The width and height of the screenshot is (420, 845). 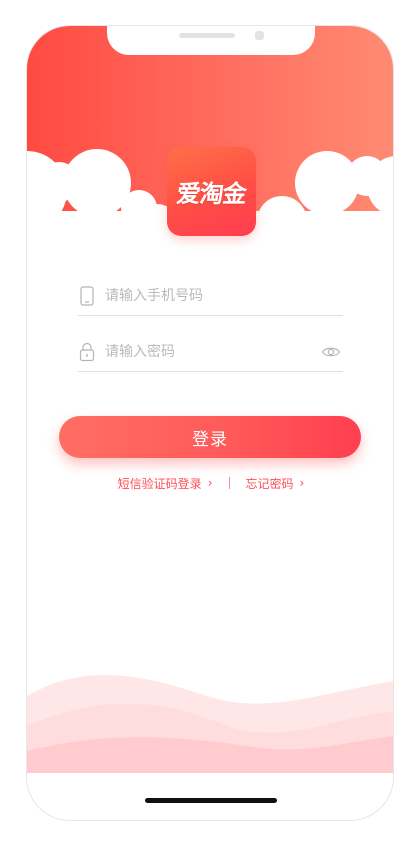 What do you see at coordinates (87, 352) in the screenshot?
I see `lock-icon` at bounding box center [87, 352].